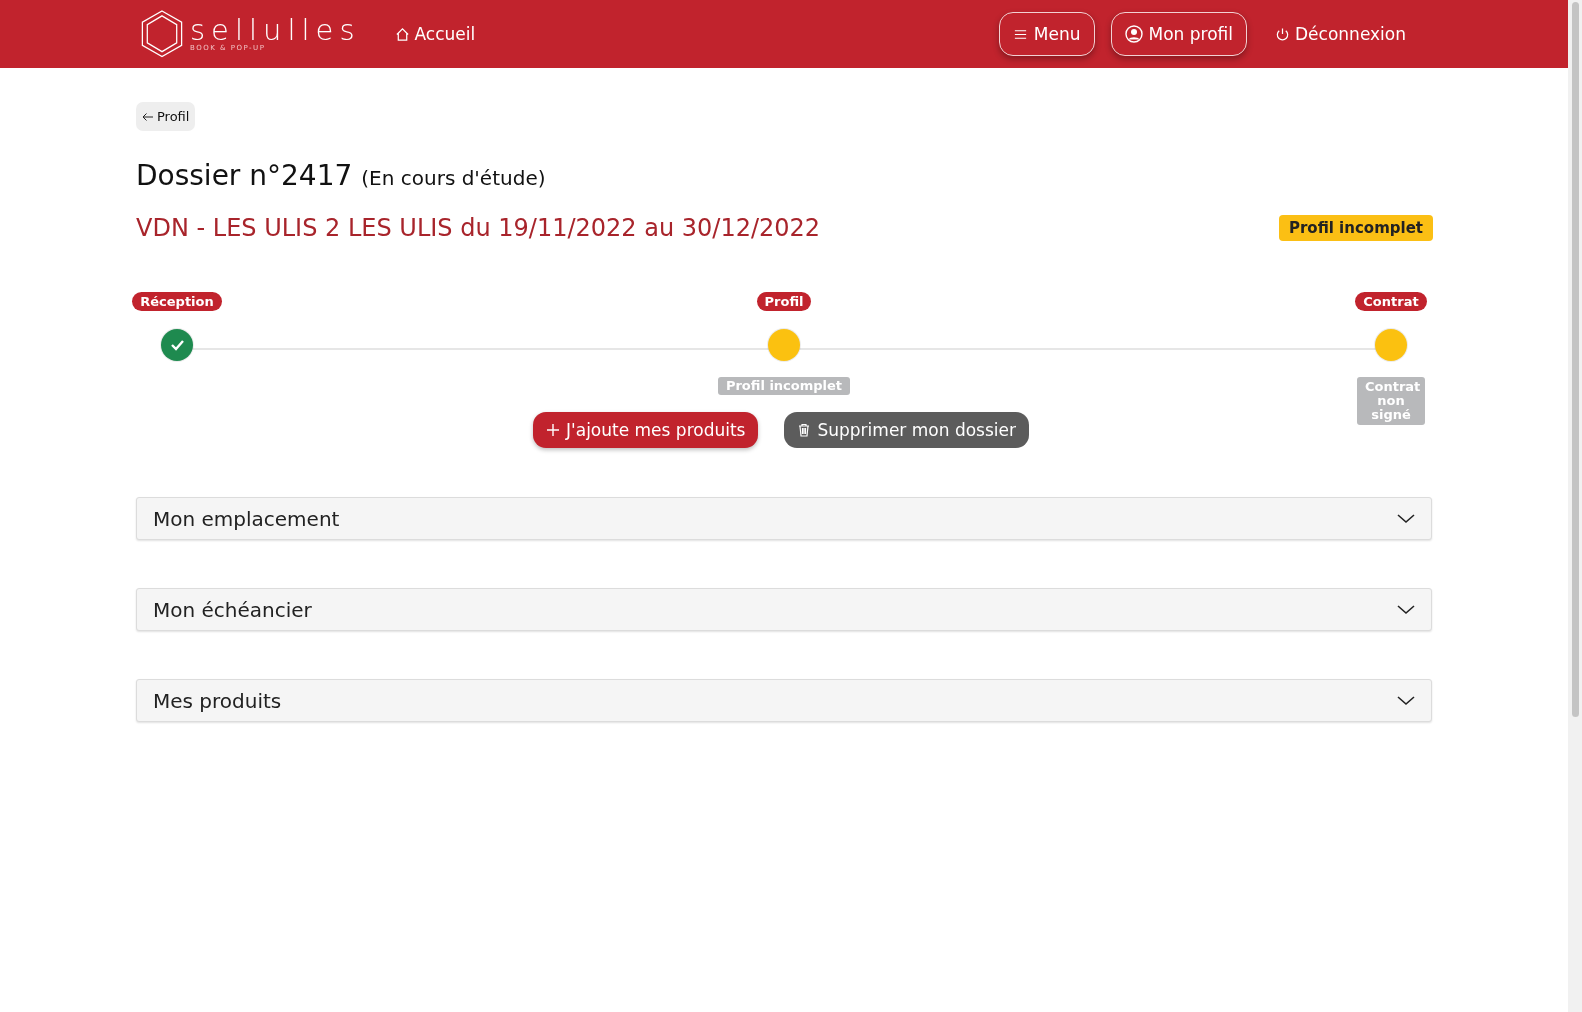  What do you see at coordinates (435, 34) in the screenshot?
I see `home-link: Accueil` at bounding box center [435, 34].